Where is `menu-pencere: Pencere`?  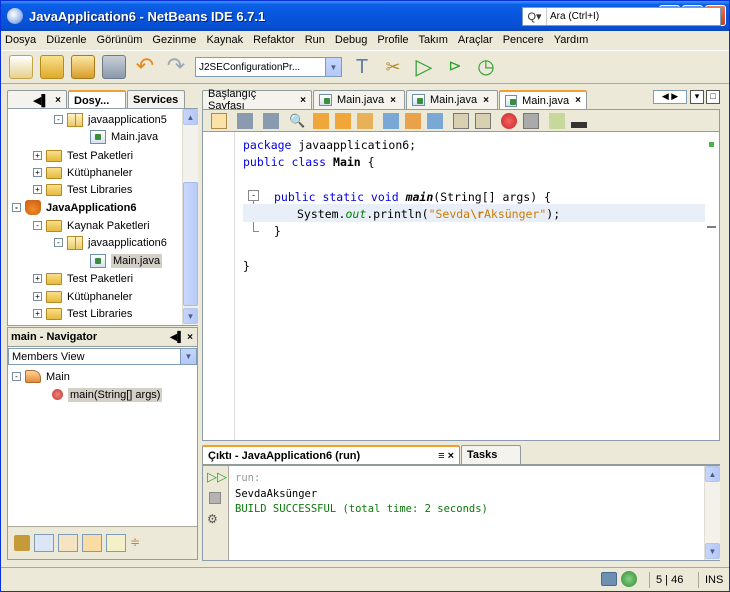 menu-pencere: Pencere is located at coordinates (523, 40).